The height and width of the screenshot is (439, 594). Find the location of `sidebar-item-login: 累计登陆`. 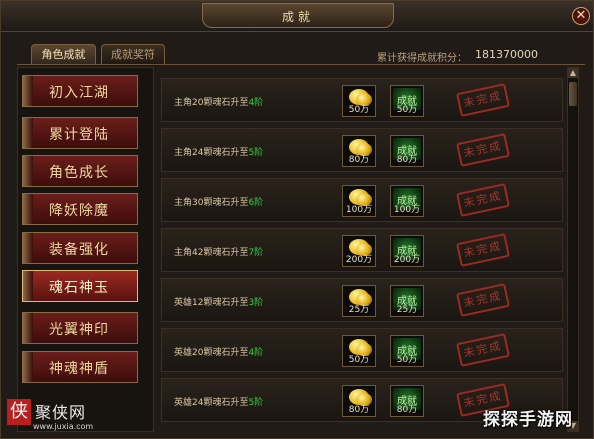

sidebar-item-login: 累计登陆 is located at coordinates (80, 133).